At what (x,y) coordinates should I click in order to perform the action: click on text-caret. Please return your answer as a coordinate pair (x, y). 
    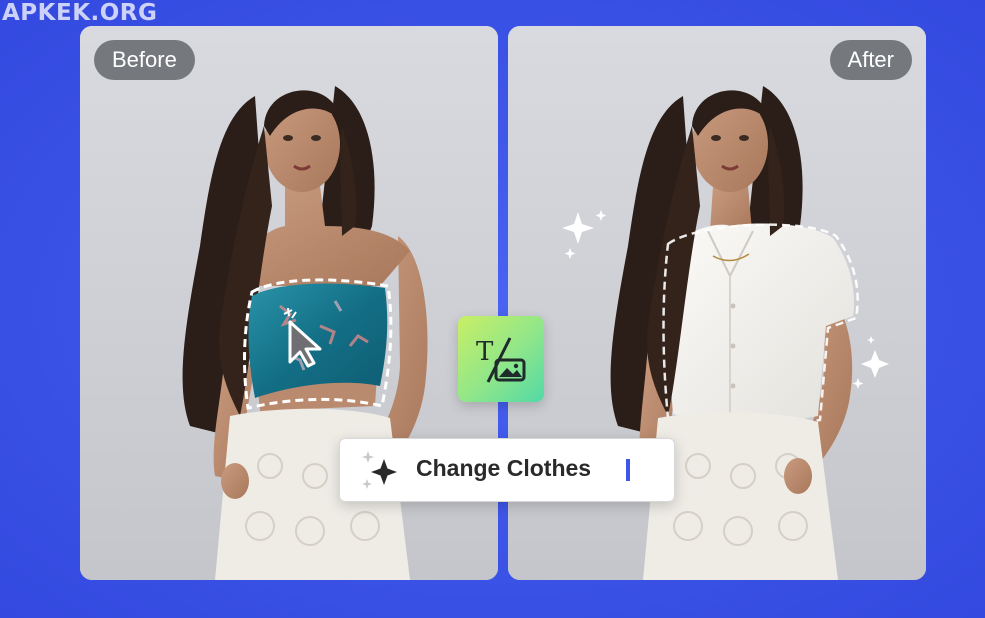
    Looking at the image, I should click on (628, 470).